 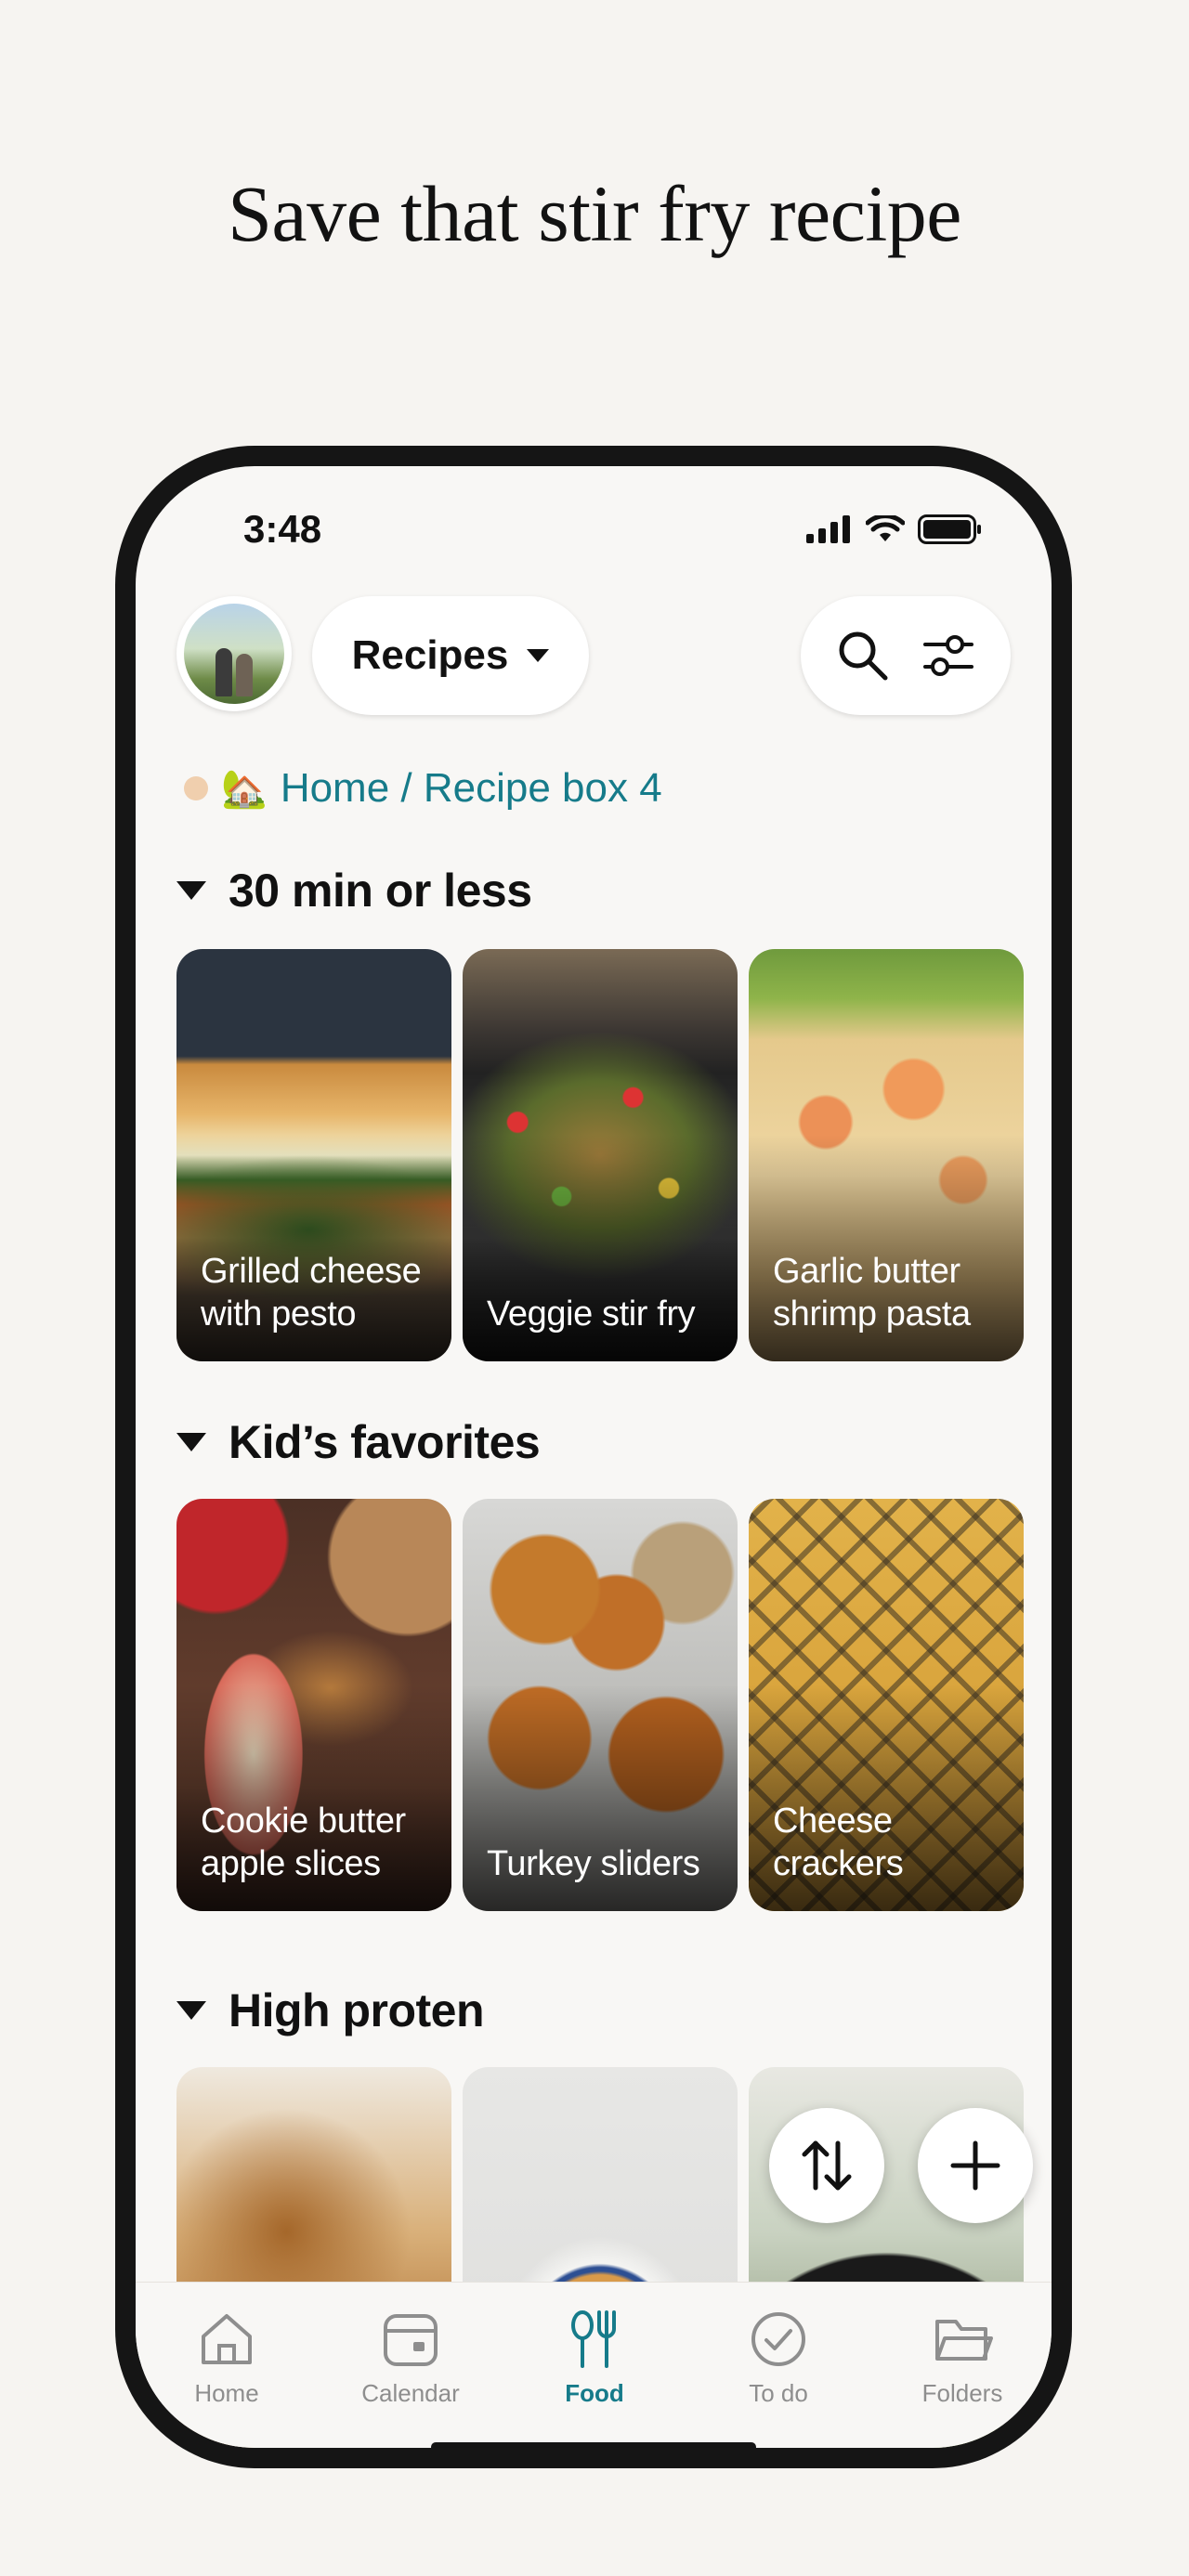 What do you see at coordinates (886, 1155) in the screenshot?
I see `recipe-card-shrimp-pasta: Garlic butter shrimp pasta` at bounding box center [886, 1155].